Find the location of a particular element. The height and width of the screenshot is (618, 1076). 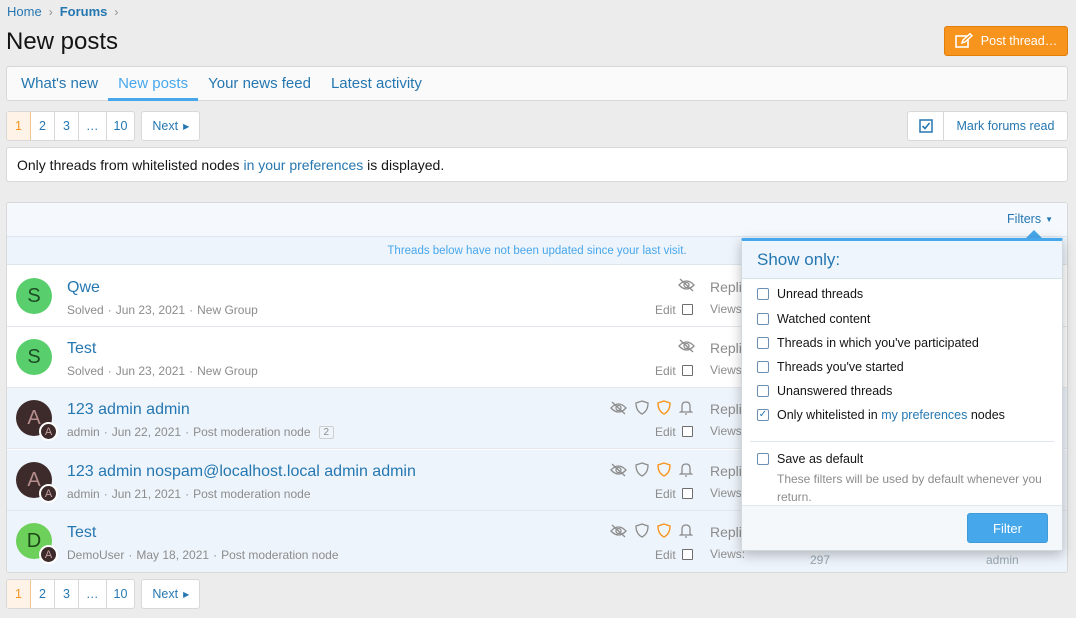

preferences-link: in your preferences is located at coordinates (303, 165).